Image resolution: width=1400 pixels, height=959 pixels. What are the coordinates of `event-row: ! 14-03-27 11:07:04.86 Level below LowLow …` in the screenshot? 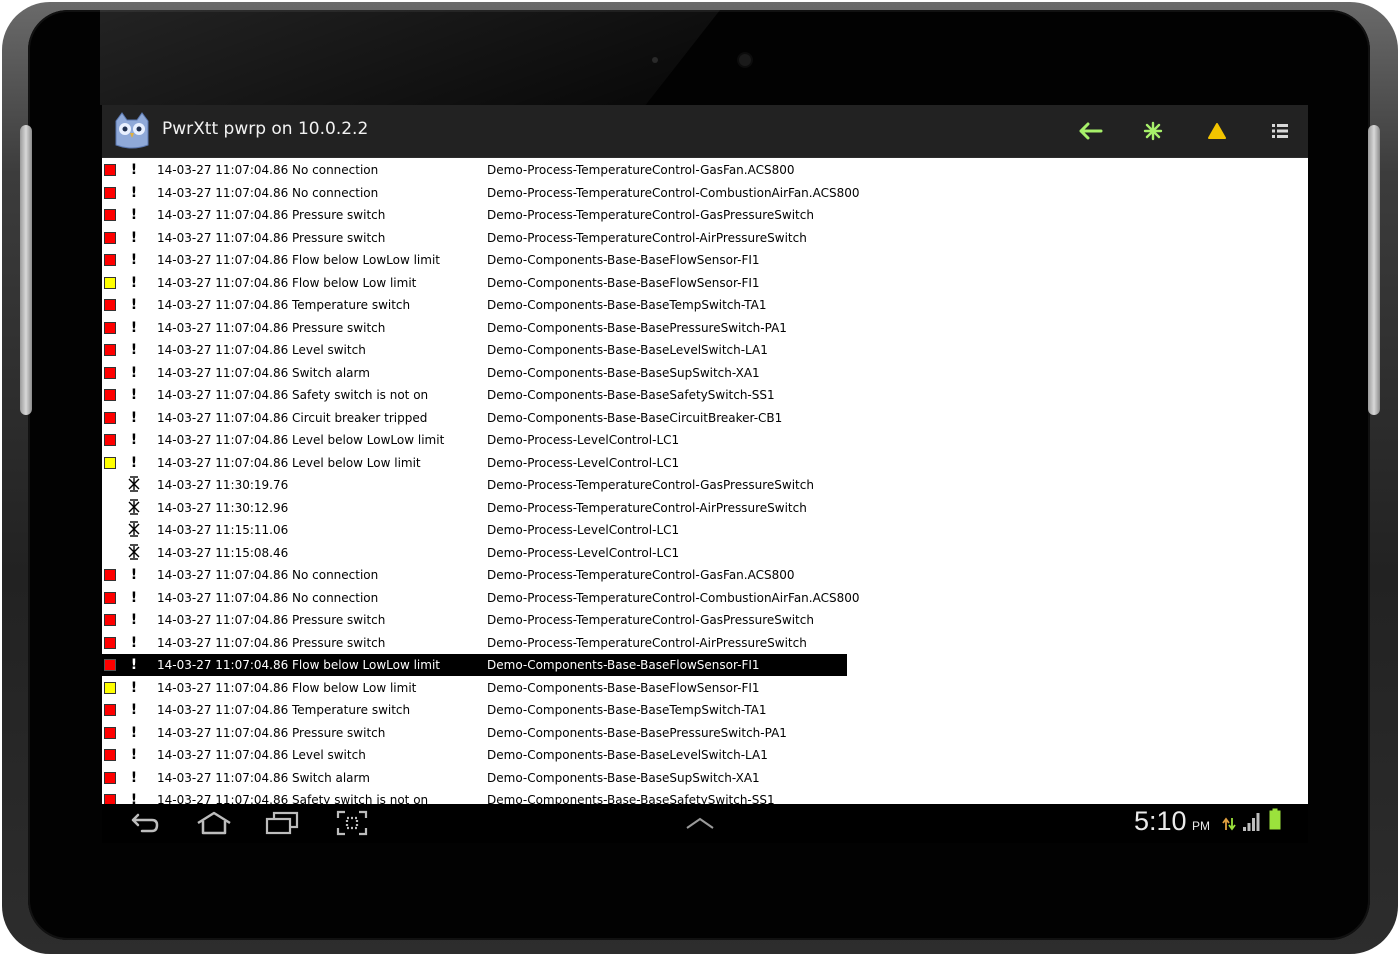 It's located at (474, 440).